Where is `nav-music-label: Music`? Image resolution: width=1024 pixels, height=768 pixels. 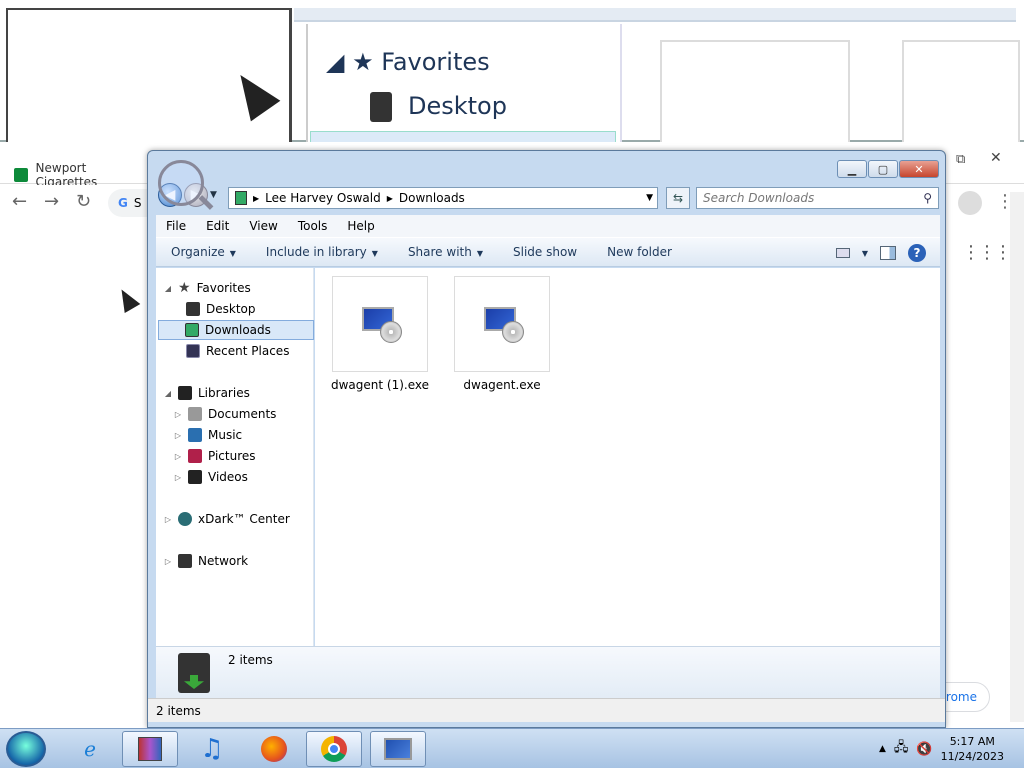
nav-music-label: Music is located at coordinates (225, 435).